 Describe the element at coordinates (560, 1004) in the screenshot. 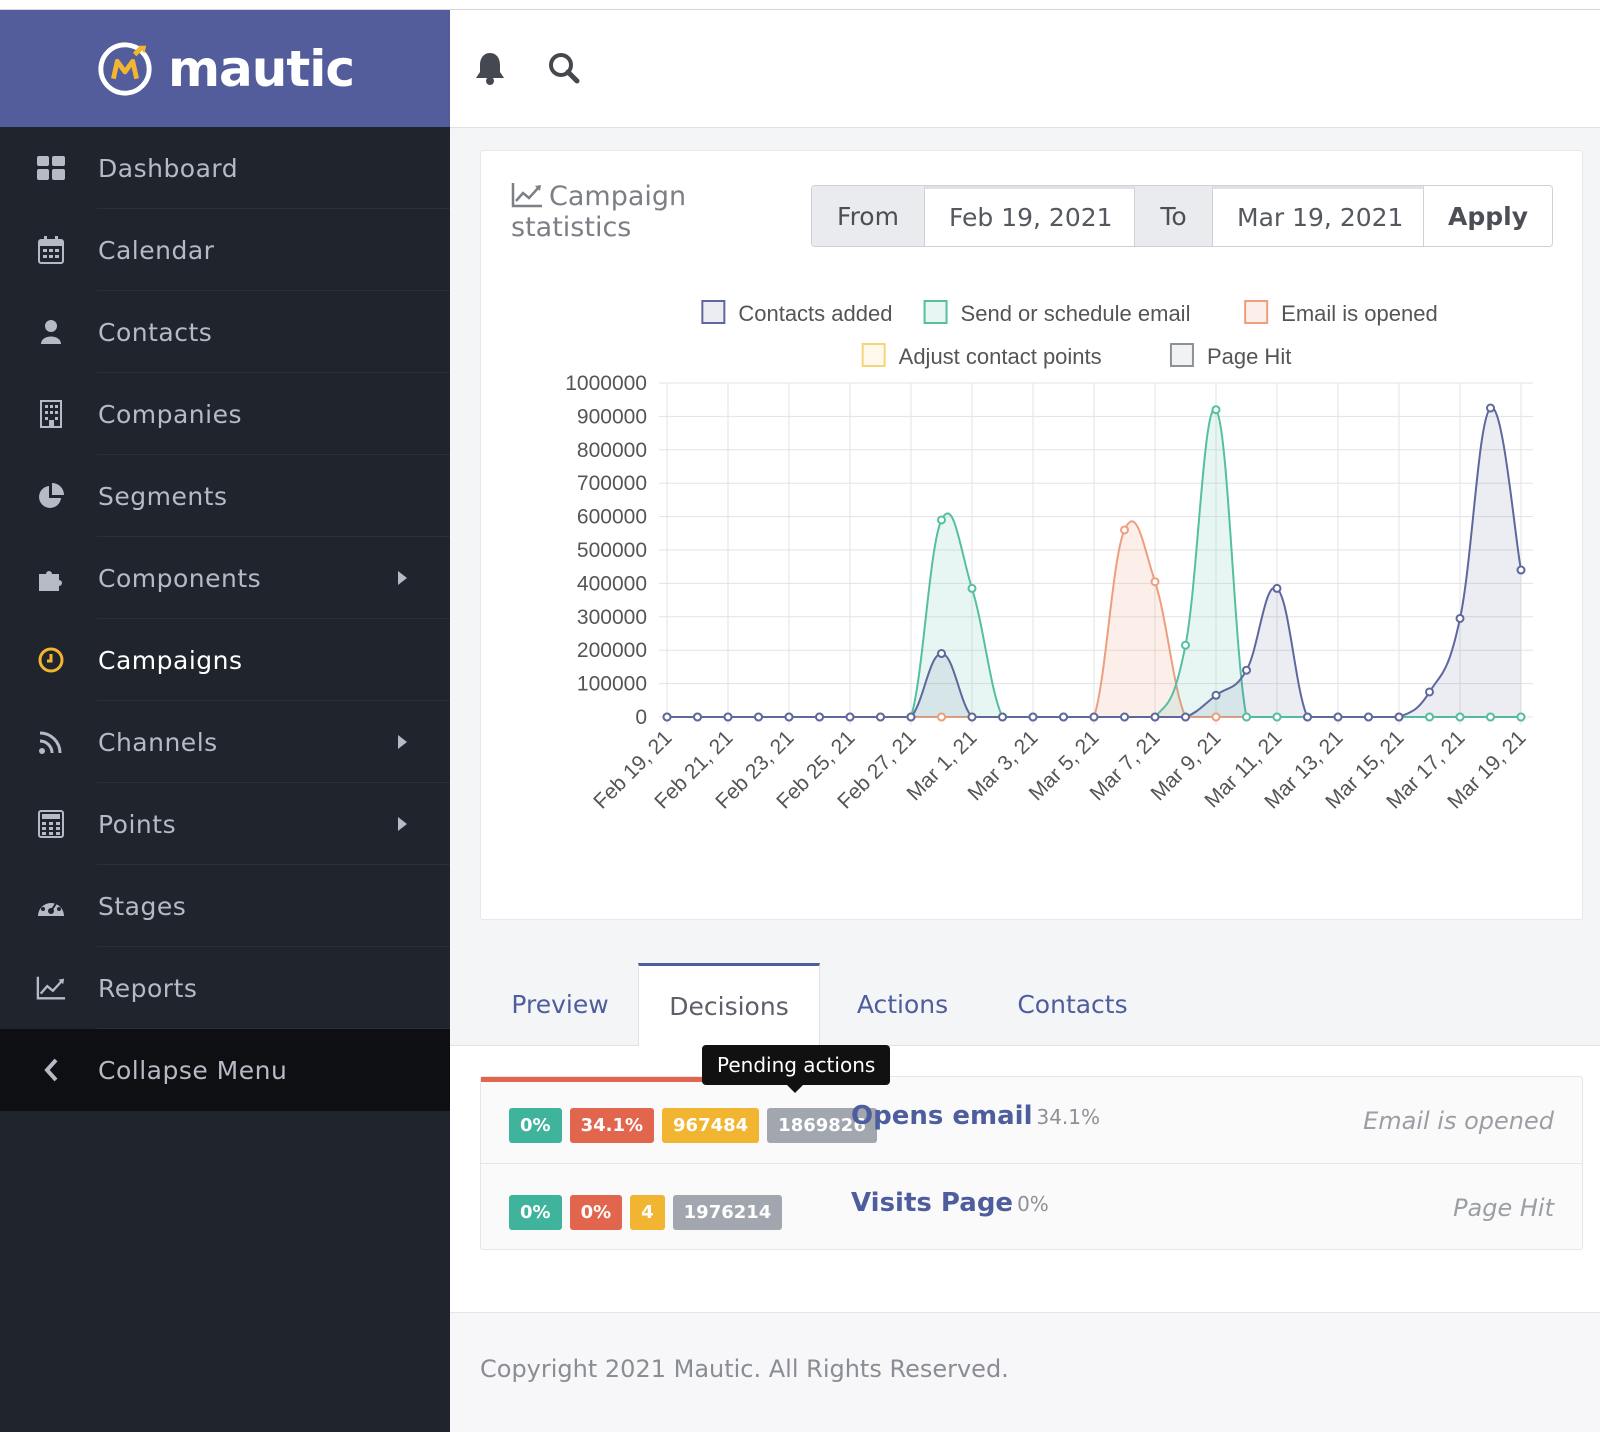

I see `tab-preview: Preview` at that location.